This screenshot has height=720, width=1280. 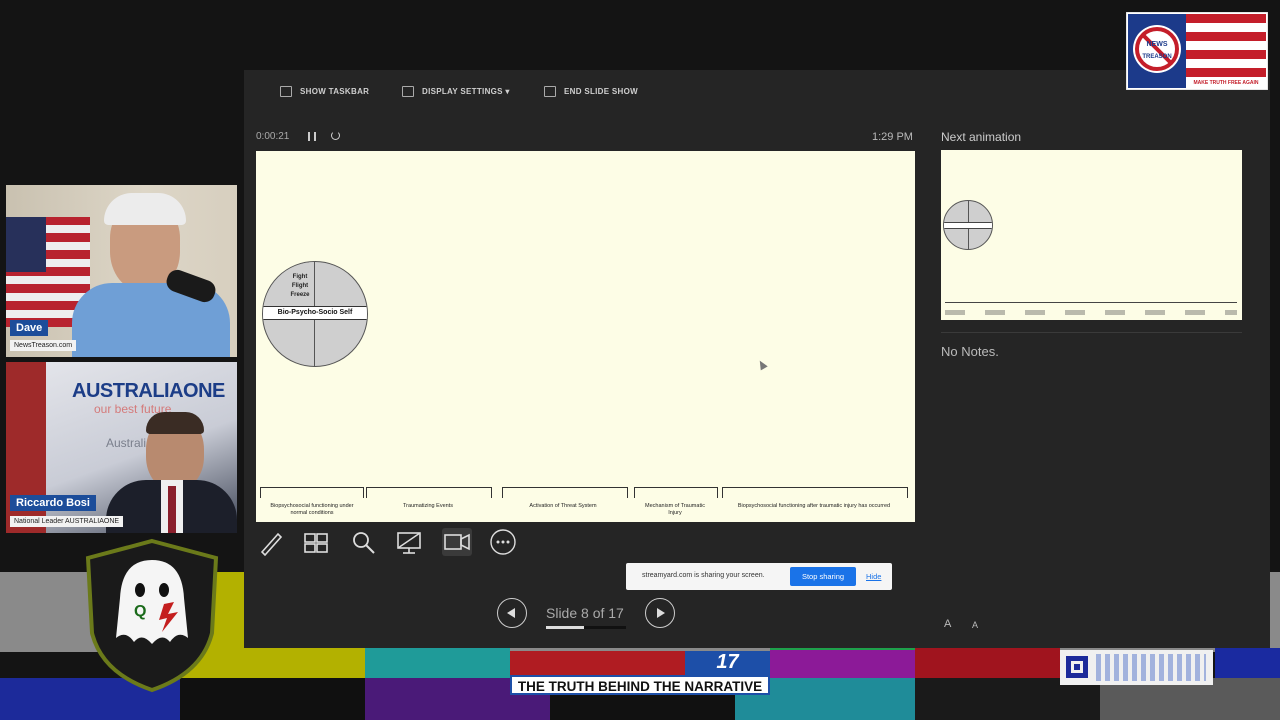 I want to click on slide-counter: Slide 8 of 17, so click(x=585, y=613).